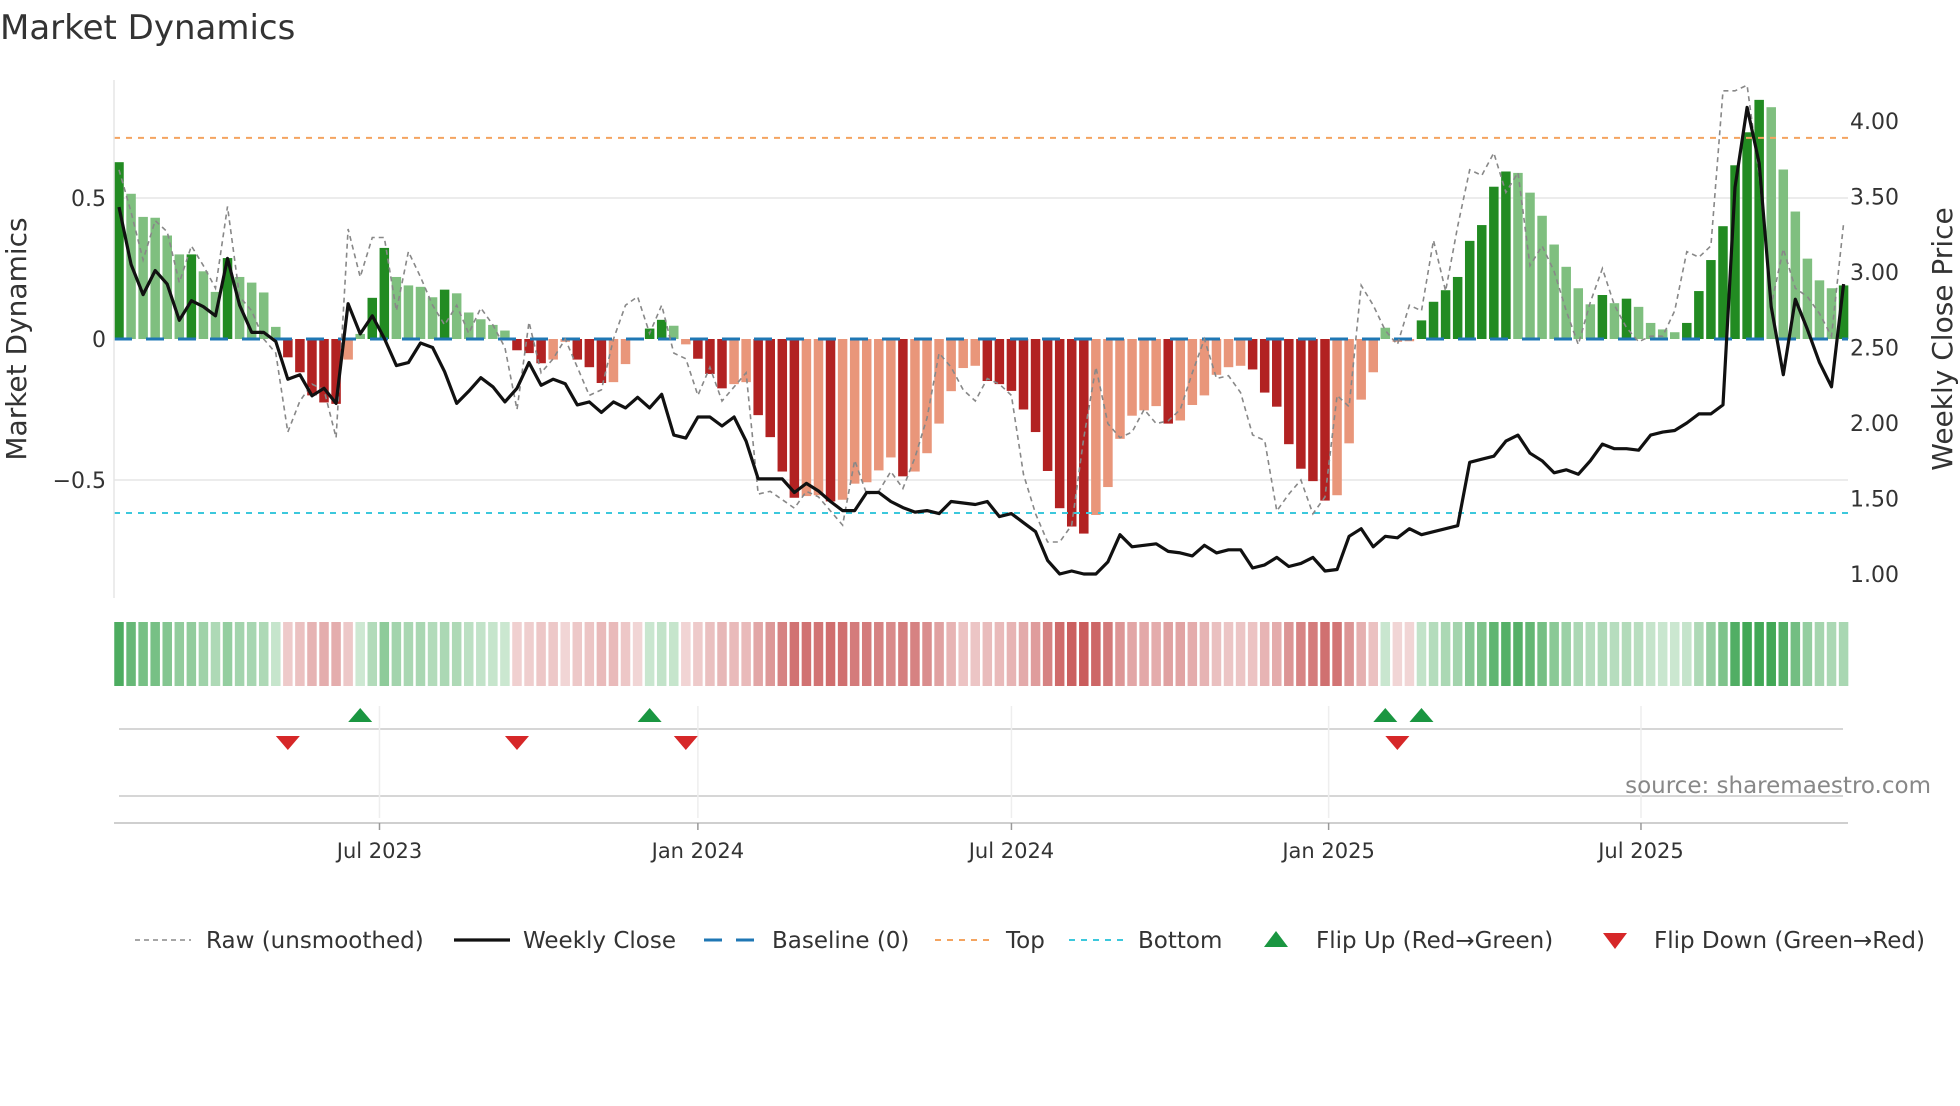 The image size is (1960, 1106). I want to click on y2-tick-label: 1.50, so click(1874, 500).